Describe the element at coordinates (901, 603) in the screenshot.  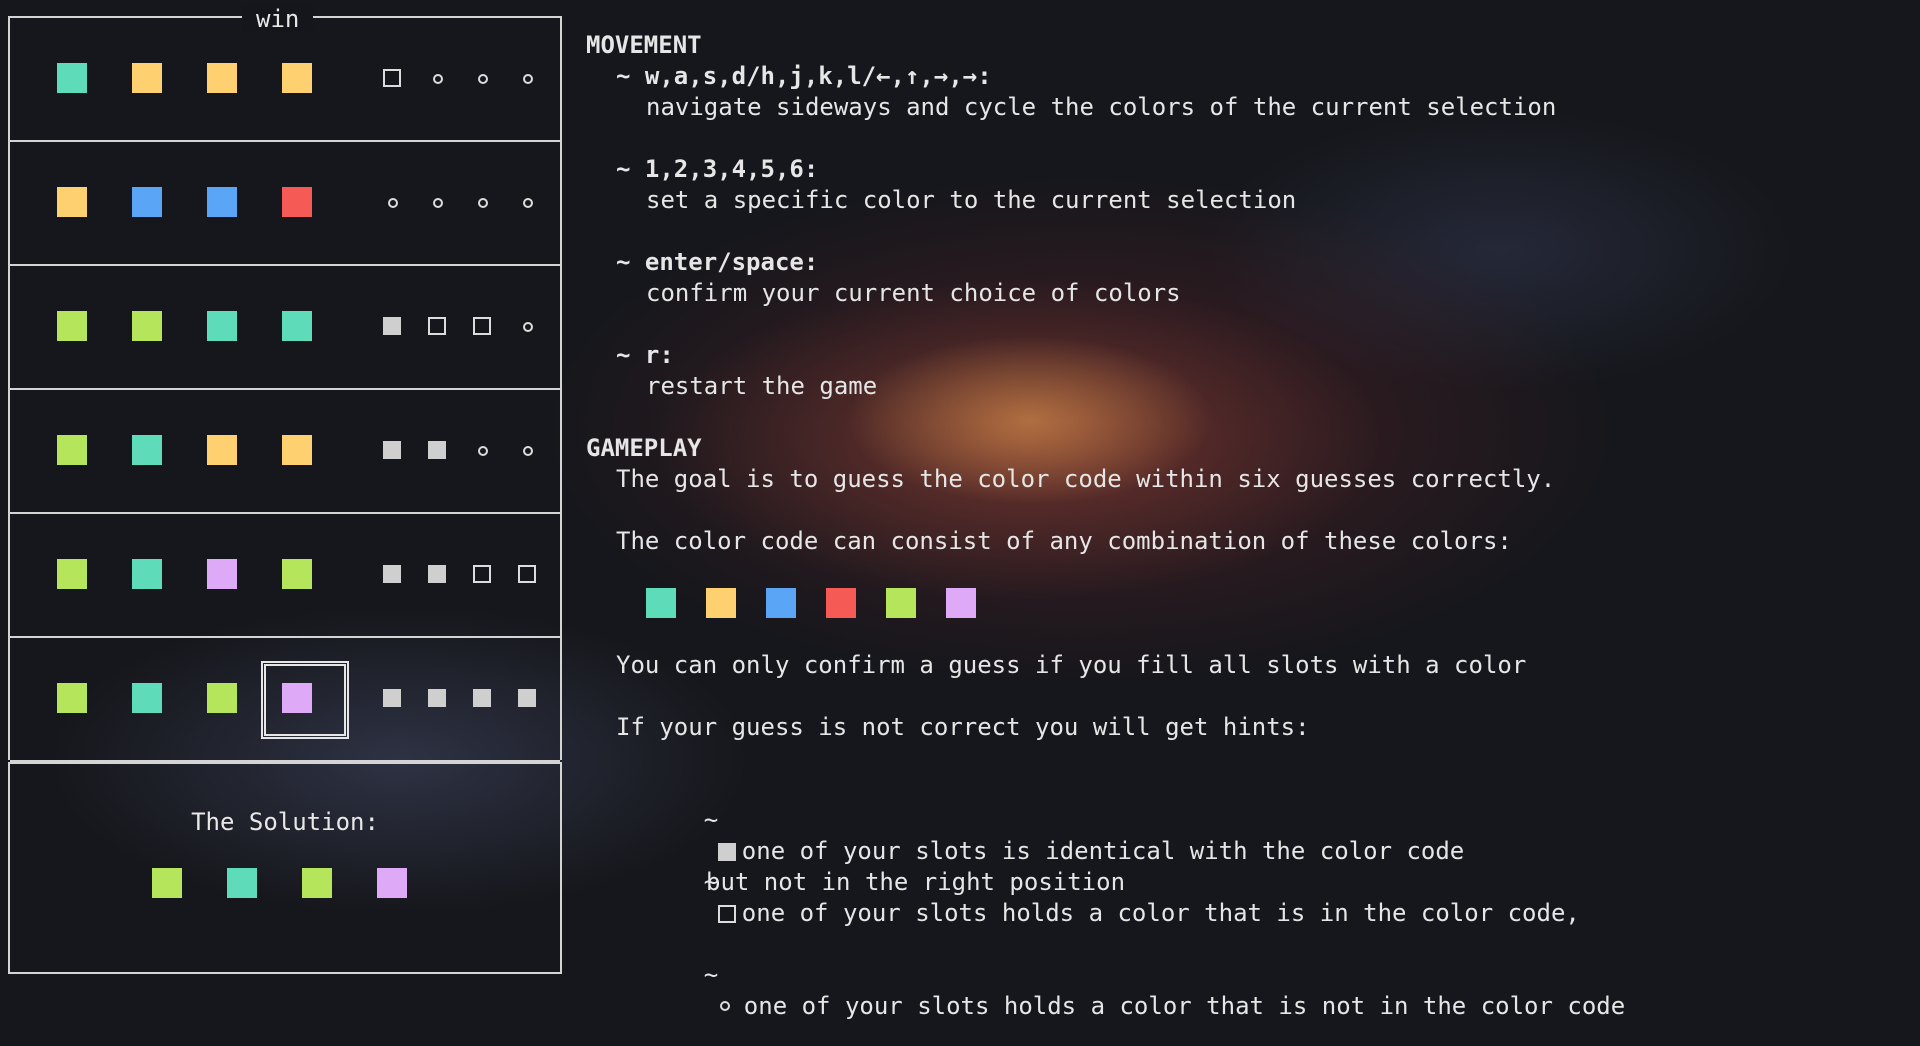
I see `palette-swatch-green` at that location.